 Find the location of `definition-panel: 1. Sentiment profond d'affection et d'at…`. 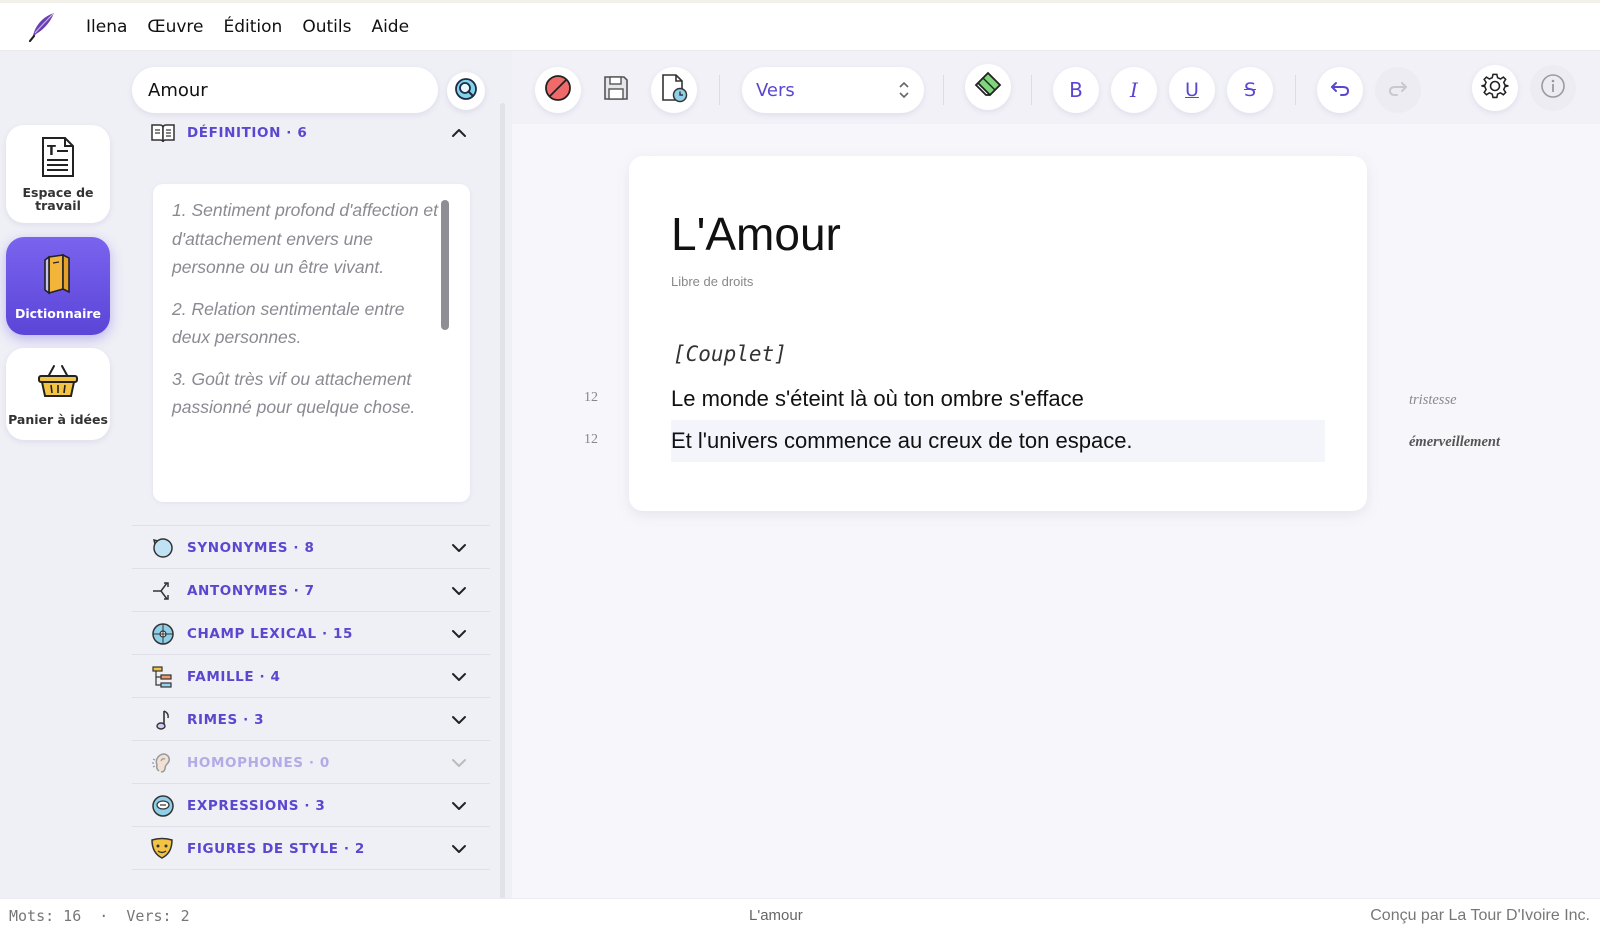

definition-panel: 1. Sentiment profond d'affection et d'at… is located at coordinates (311, 343).